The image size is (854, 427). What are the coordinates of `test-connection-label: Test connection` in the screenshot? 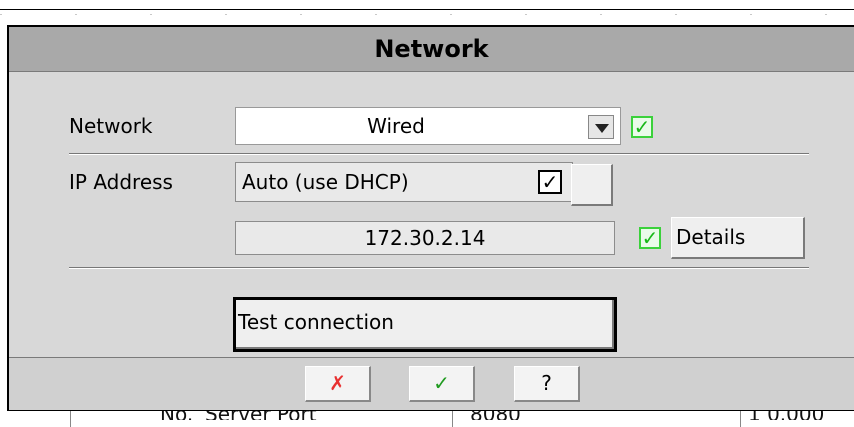 It's located at (425, 324).